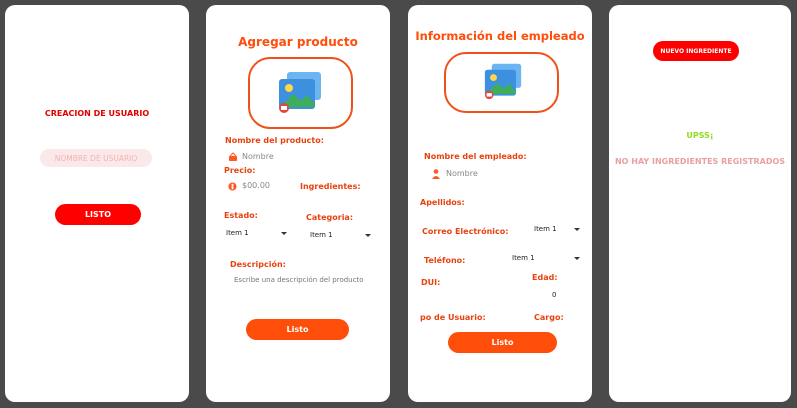  I want to click on category-label: Categoria:, so click(330, 217).